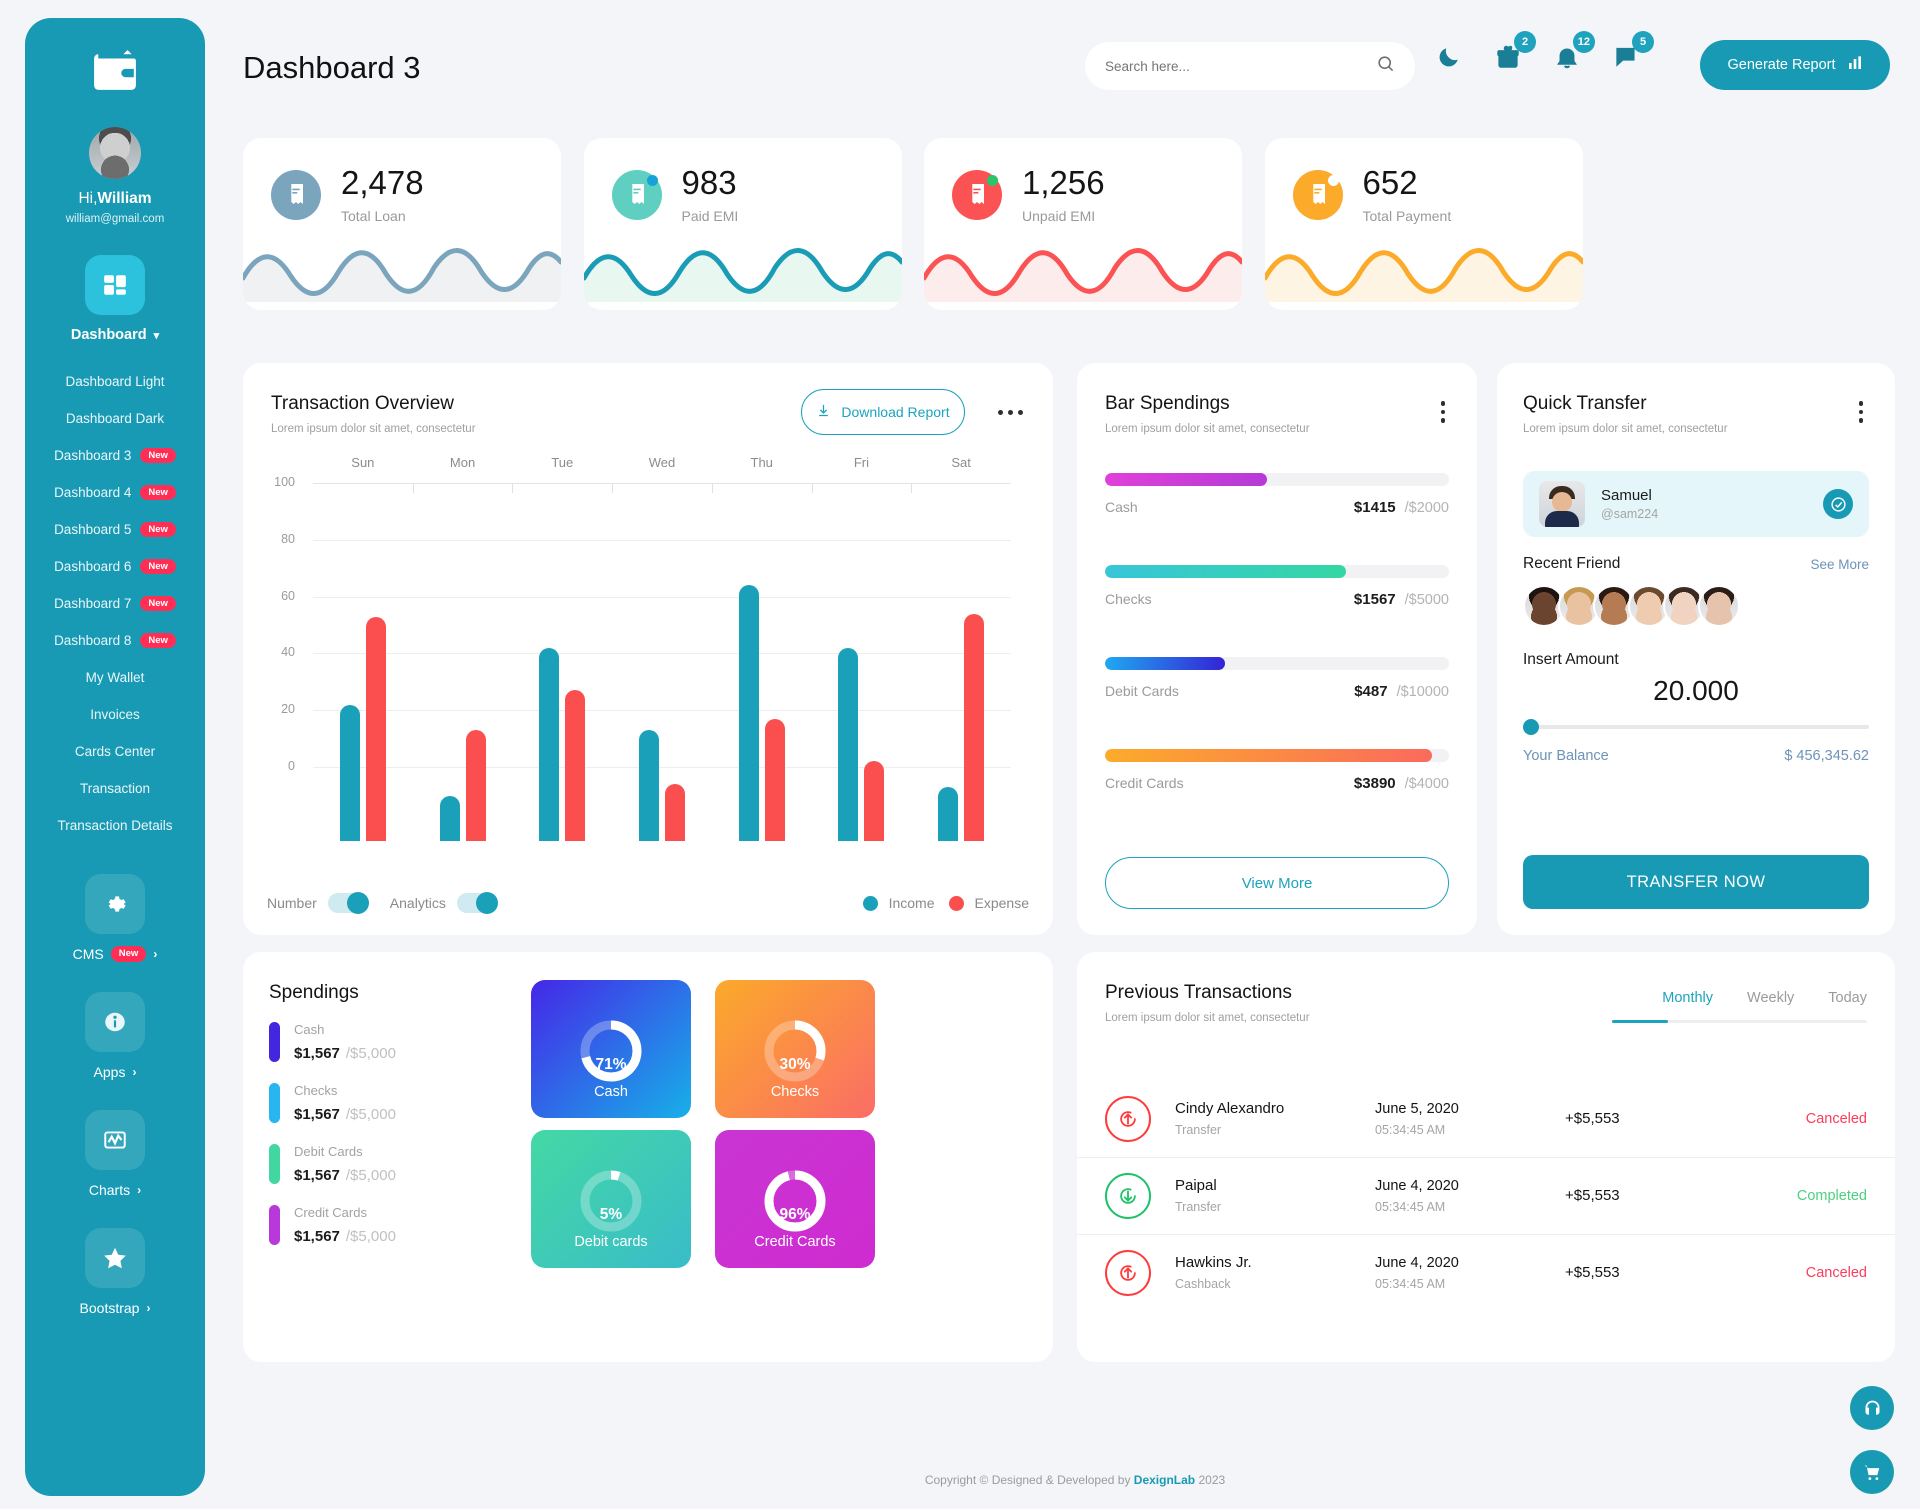 This screenshot has height=1509, width=1920. I want to click on transfer-now-button: TRANSFER NOW, so click(1696, 882).